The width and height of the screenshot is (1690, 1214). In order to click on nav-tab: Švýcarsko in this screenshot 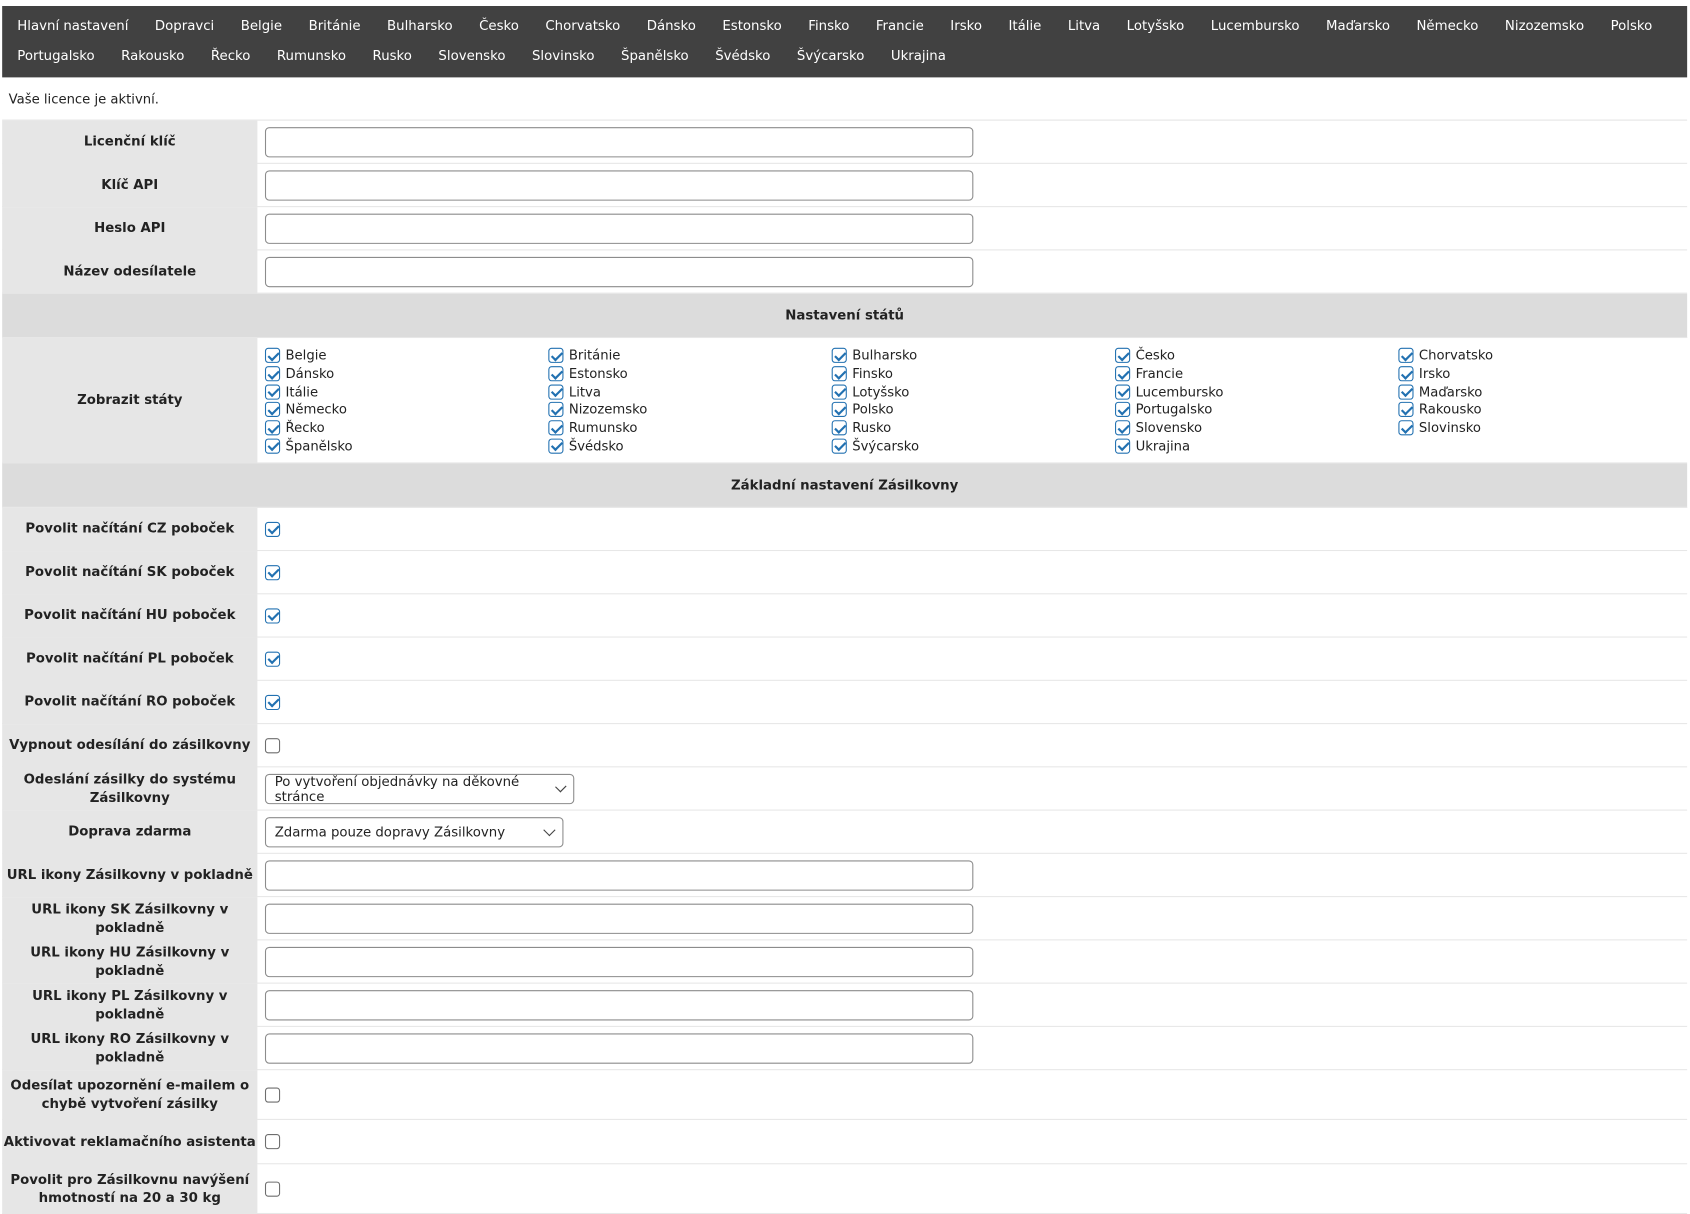, I will do `click(833, 55)`.